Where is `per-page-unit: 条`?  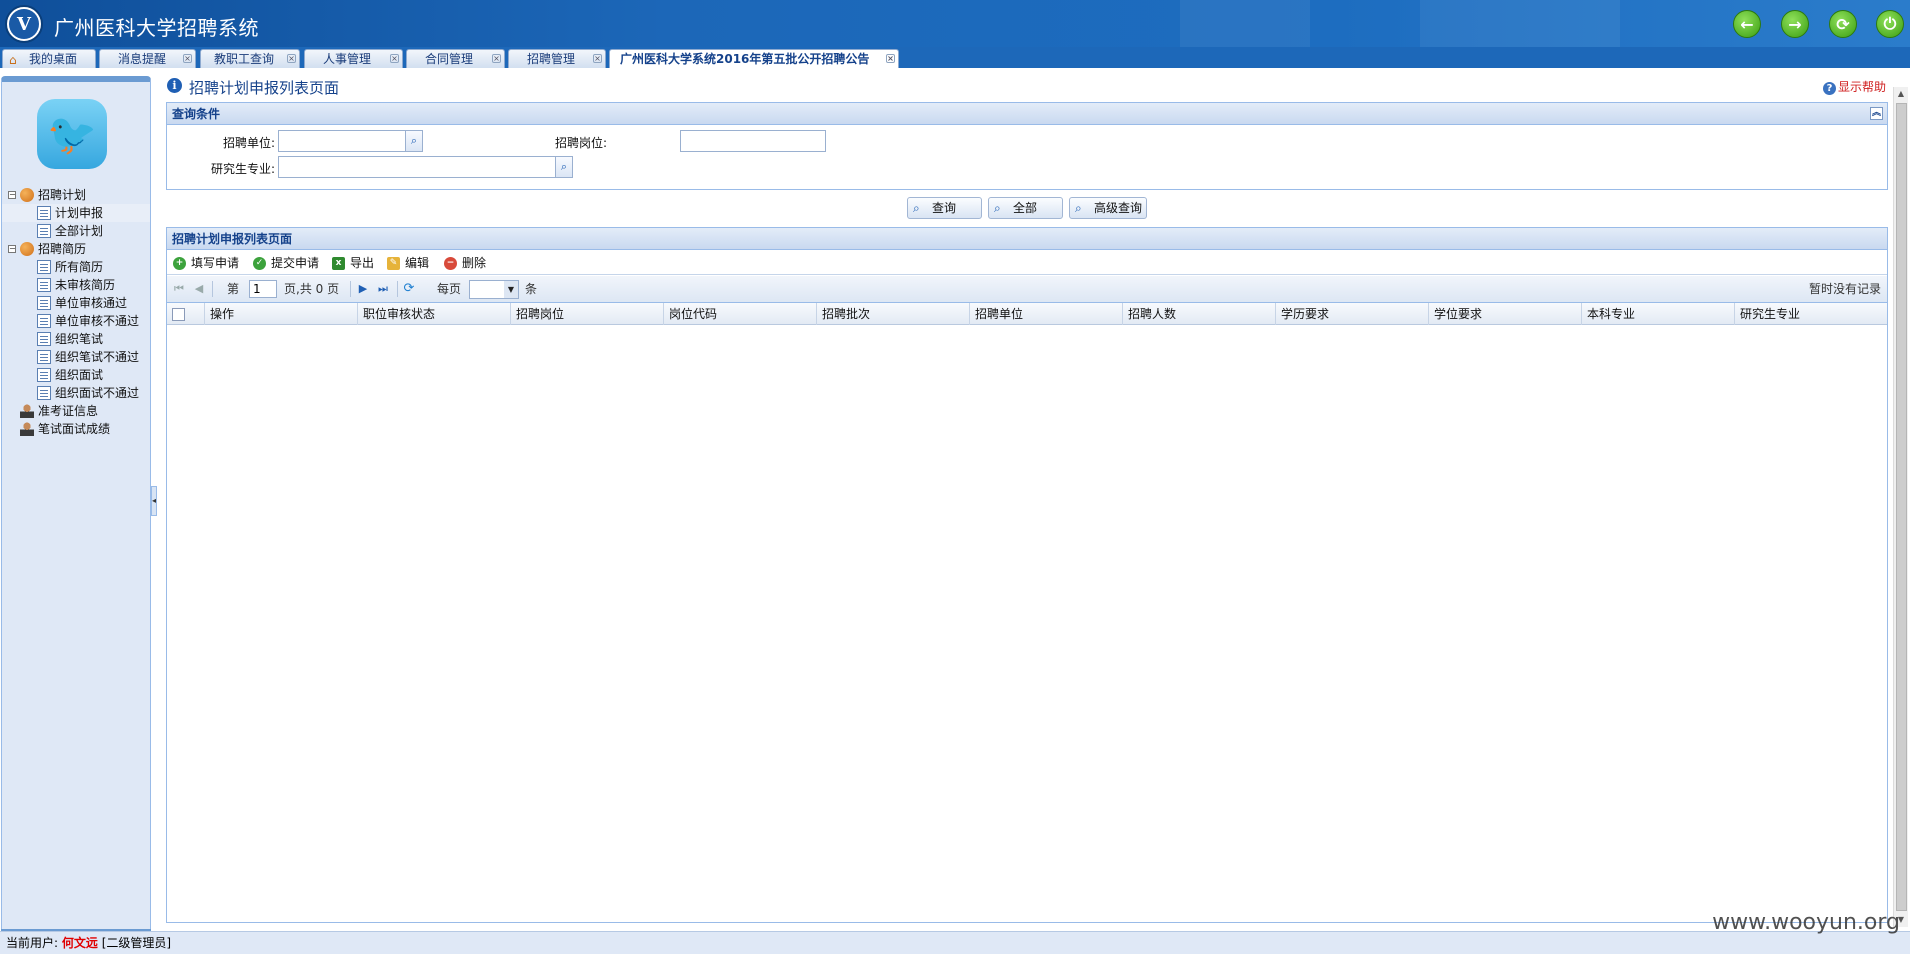
per-page-unit: 条 is located at coordinates (531, 289).